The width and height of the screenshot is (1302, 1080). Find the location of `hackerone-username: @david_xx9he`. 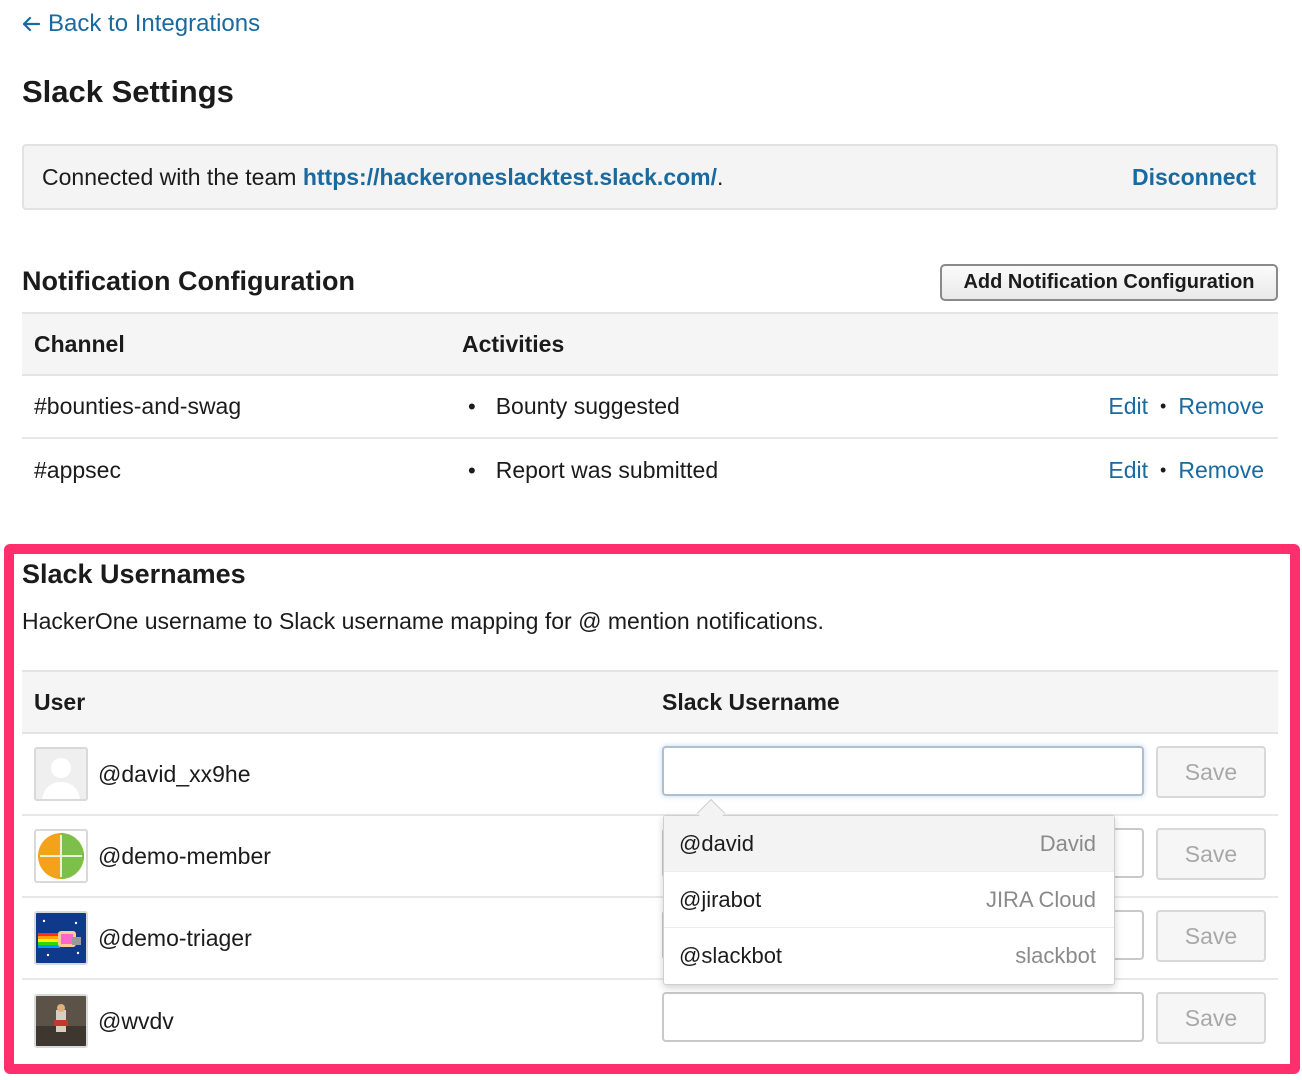

hackerone-username: @david_xx9he is located at coordinates (174, 773).